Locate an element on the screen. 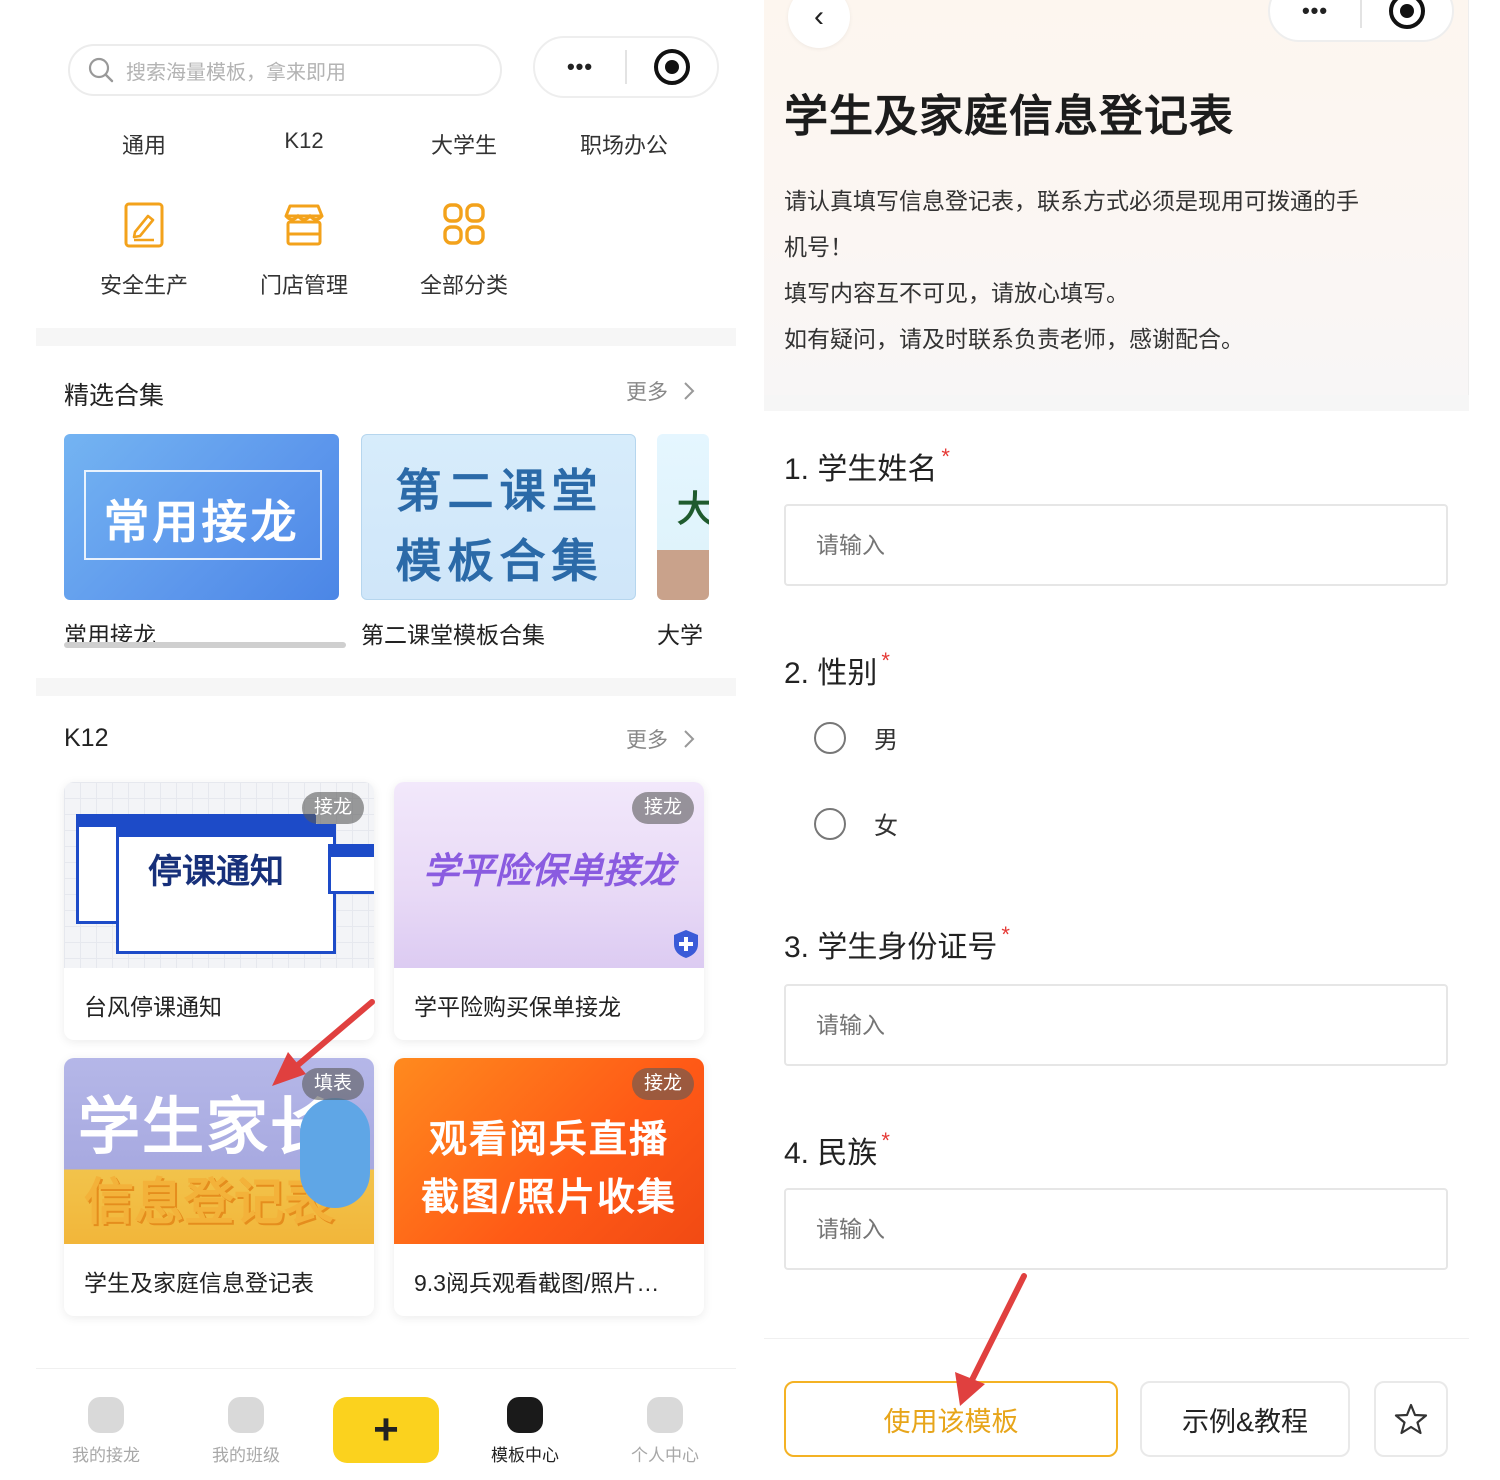 The width and height of the screenshot is (1500, 1480). featured-section-title: 精选合集 is located at coordinates (114, 396).